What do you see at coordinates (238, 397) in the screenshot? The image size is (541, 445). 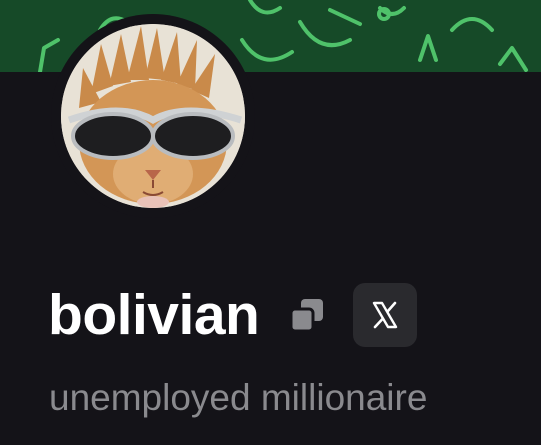 I see `profile-bio: unemployed millionaire` at bounding box center [238, 397].